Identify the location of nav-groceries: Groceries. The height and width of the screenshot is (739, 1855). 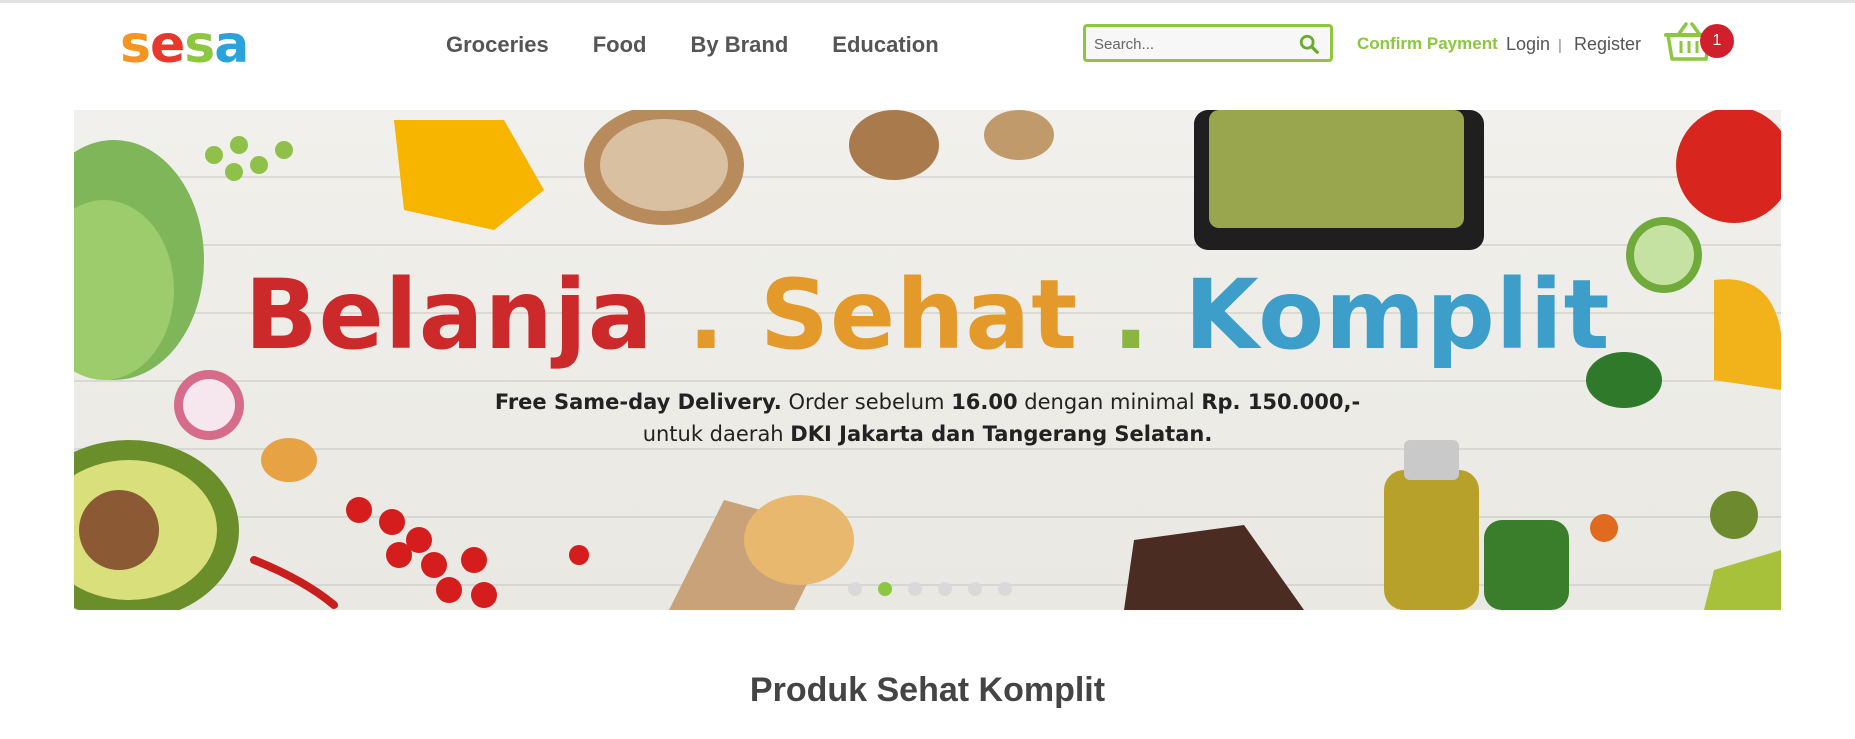
(497, 45).